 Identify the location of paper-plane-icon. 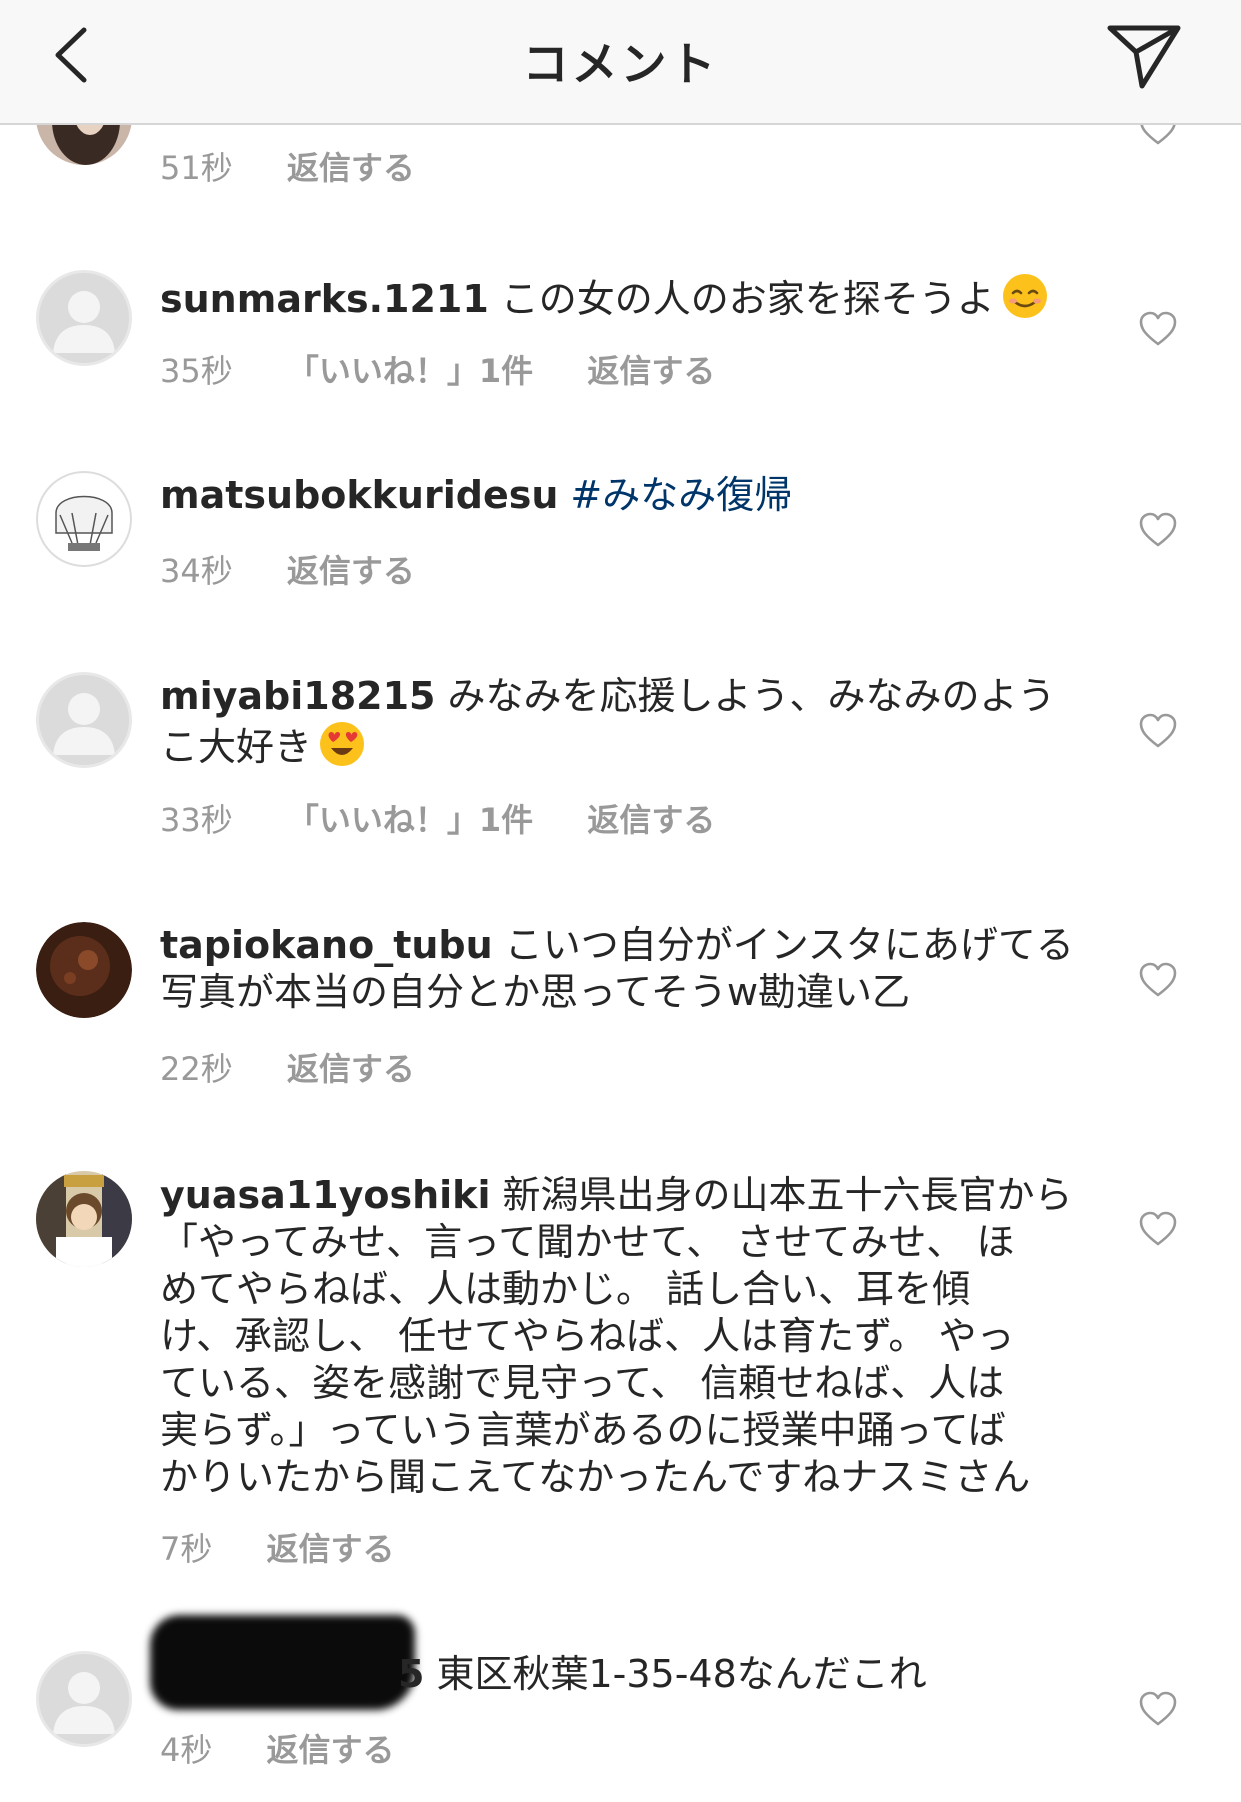
(1144, 56).